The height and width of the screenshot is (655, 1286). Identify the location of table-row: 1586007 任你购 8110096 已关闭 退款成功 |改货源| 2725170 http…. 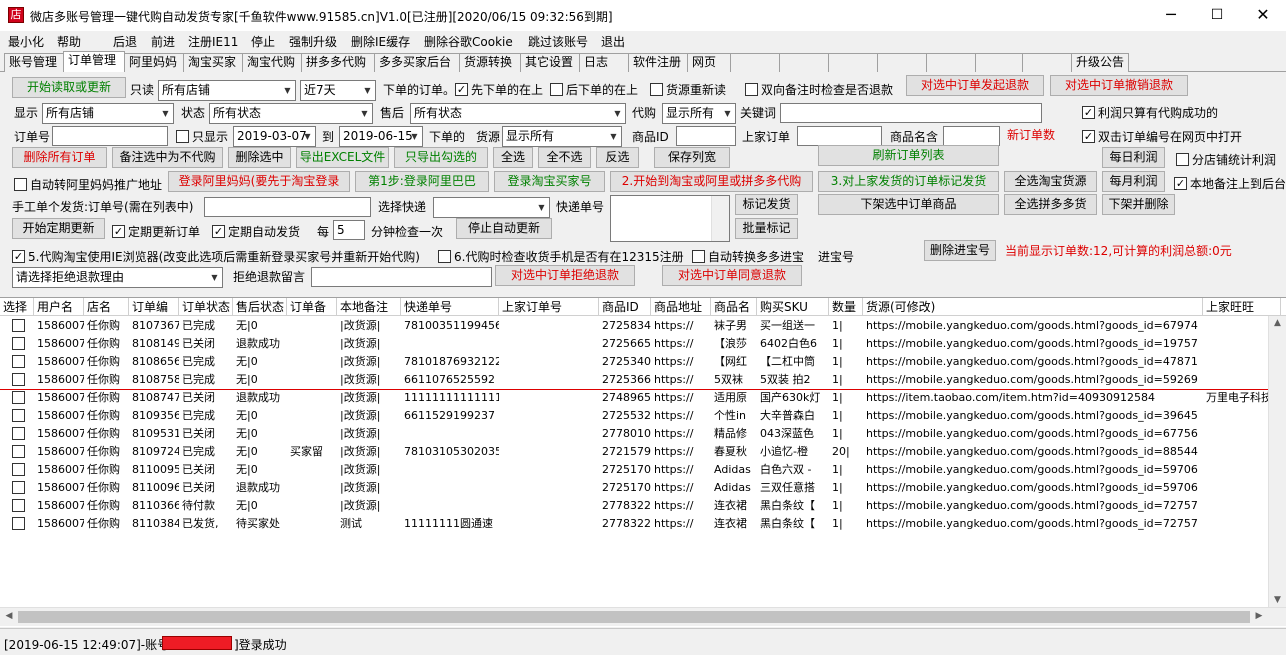
(643, 488).